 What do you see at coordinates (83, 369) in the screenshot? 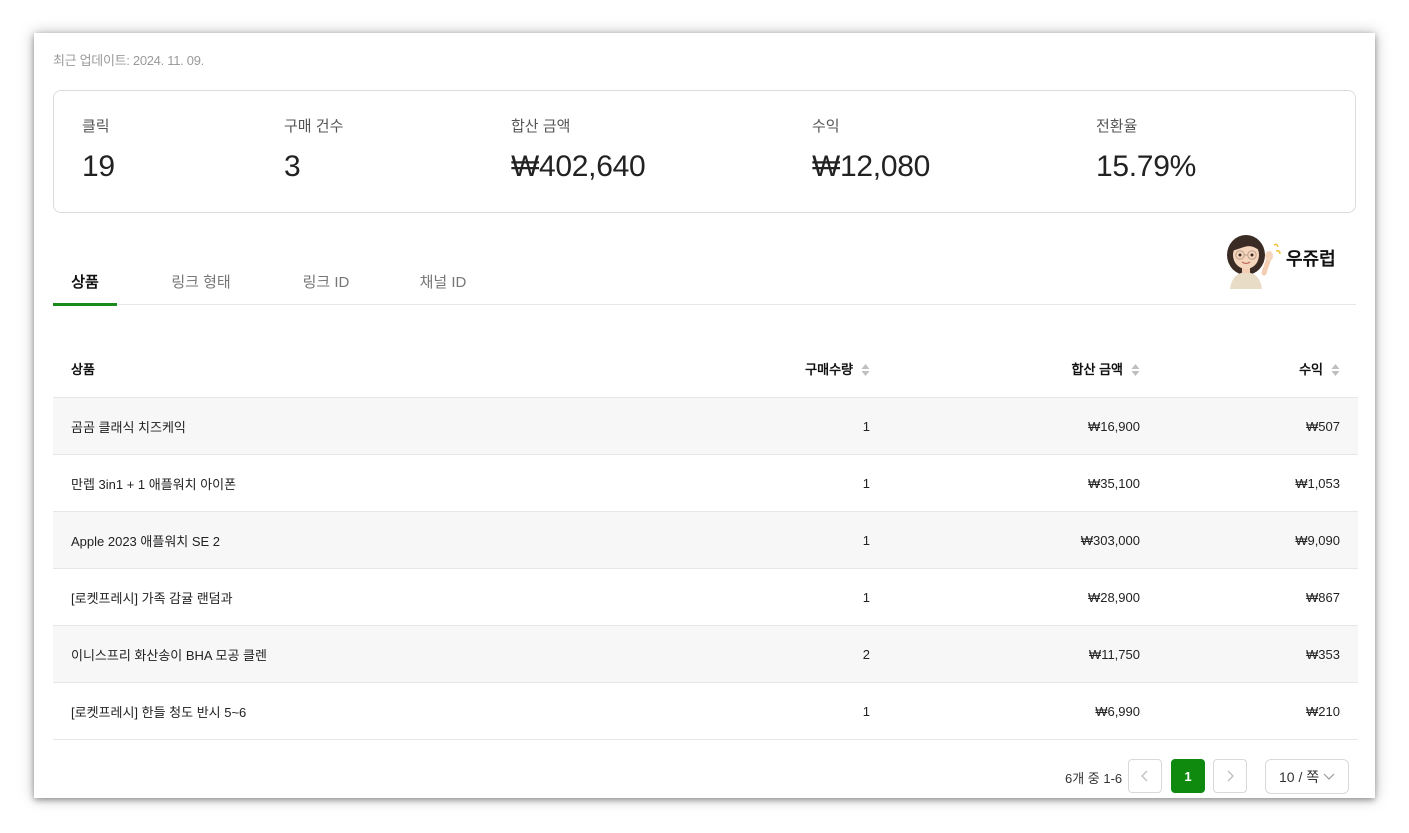
I see `column-label: 상품` at bounding box center [83, 369].